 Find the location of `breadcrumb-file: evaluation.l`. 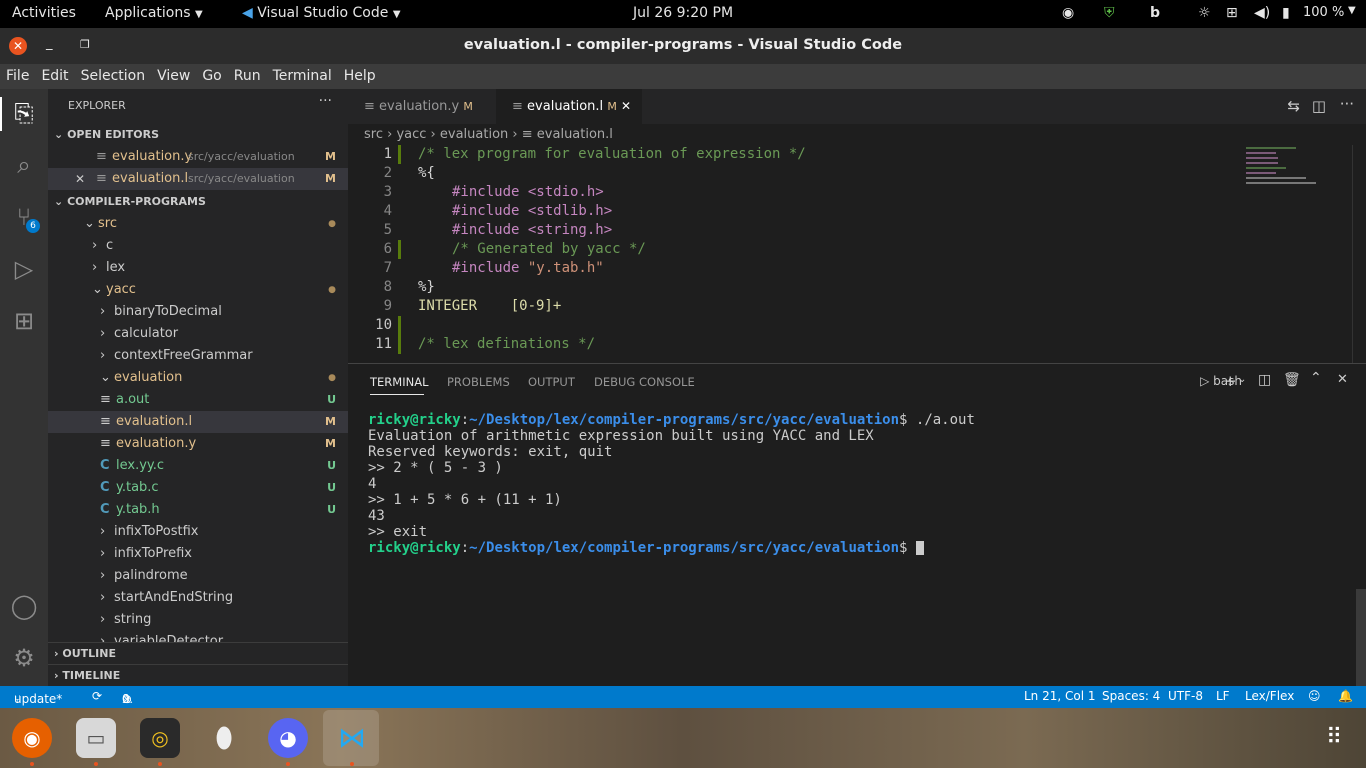

breadcrumb-file: evaluation.l is located at coordinates (575, 134).